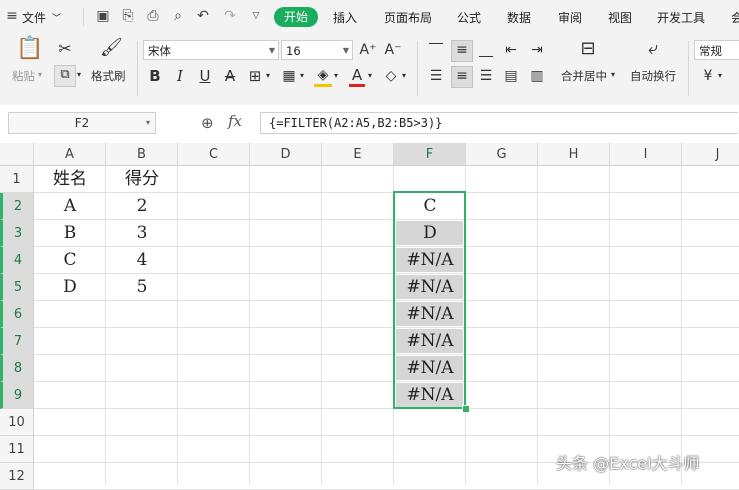  I want to click on justify-icon: ▤, so click(511, 76).